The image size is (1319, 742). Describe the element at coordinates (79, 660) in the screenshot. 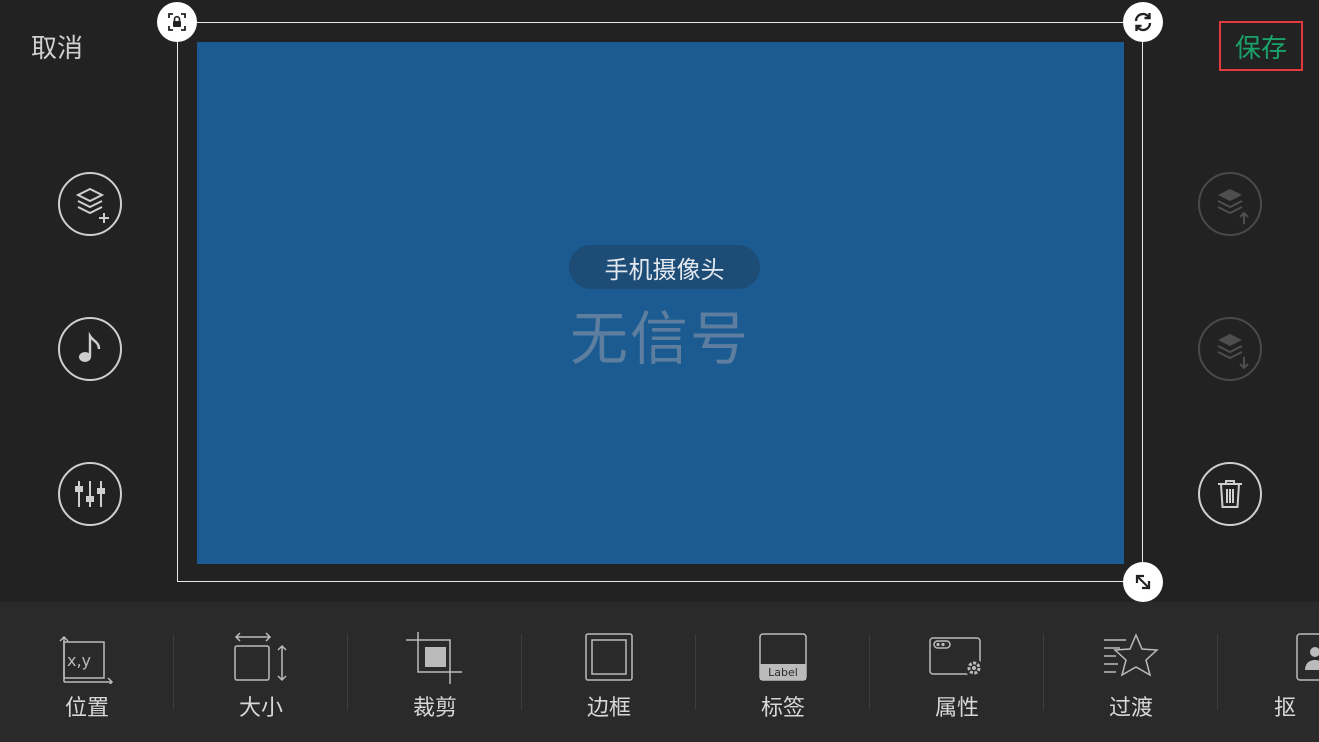

I see `svg-text: x,y` at that location.